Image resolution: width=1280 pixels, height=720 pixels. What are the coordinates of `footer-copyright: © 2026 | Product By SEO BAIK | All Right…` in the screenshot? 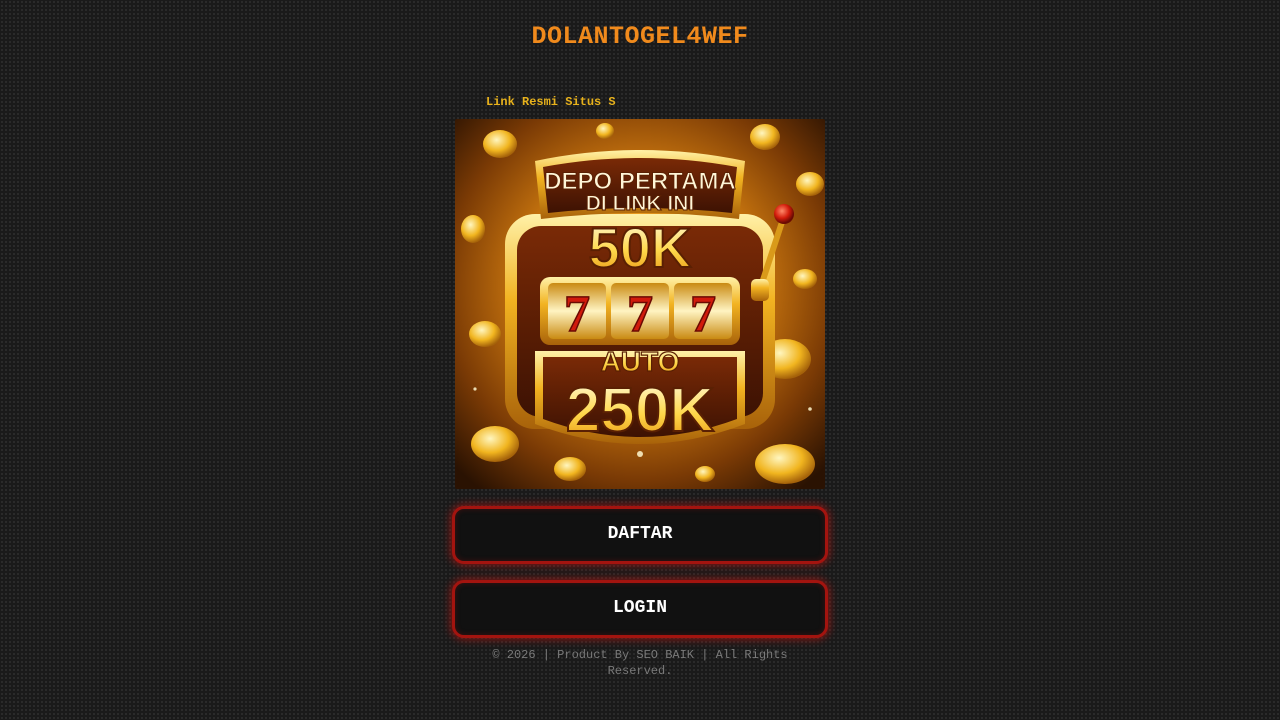 It's located at (640, 663).